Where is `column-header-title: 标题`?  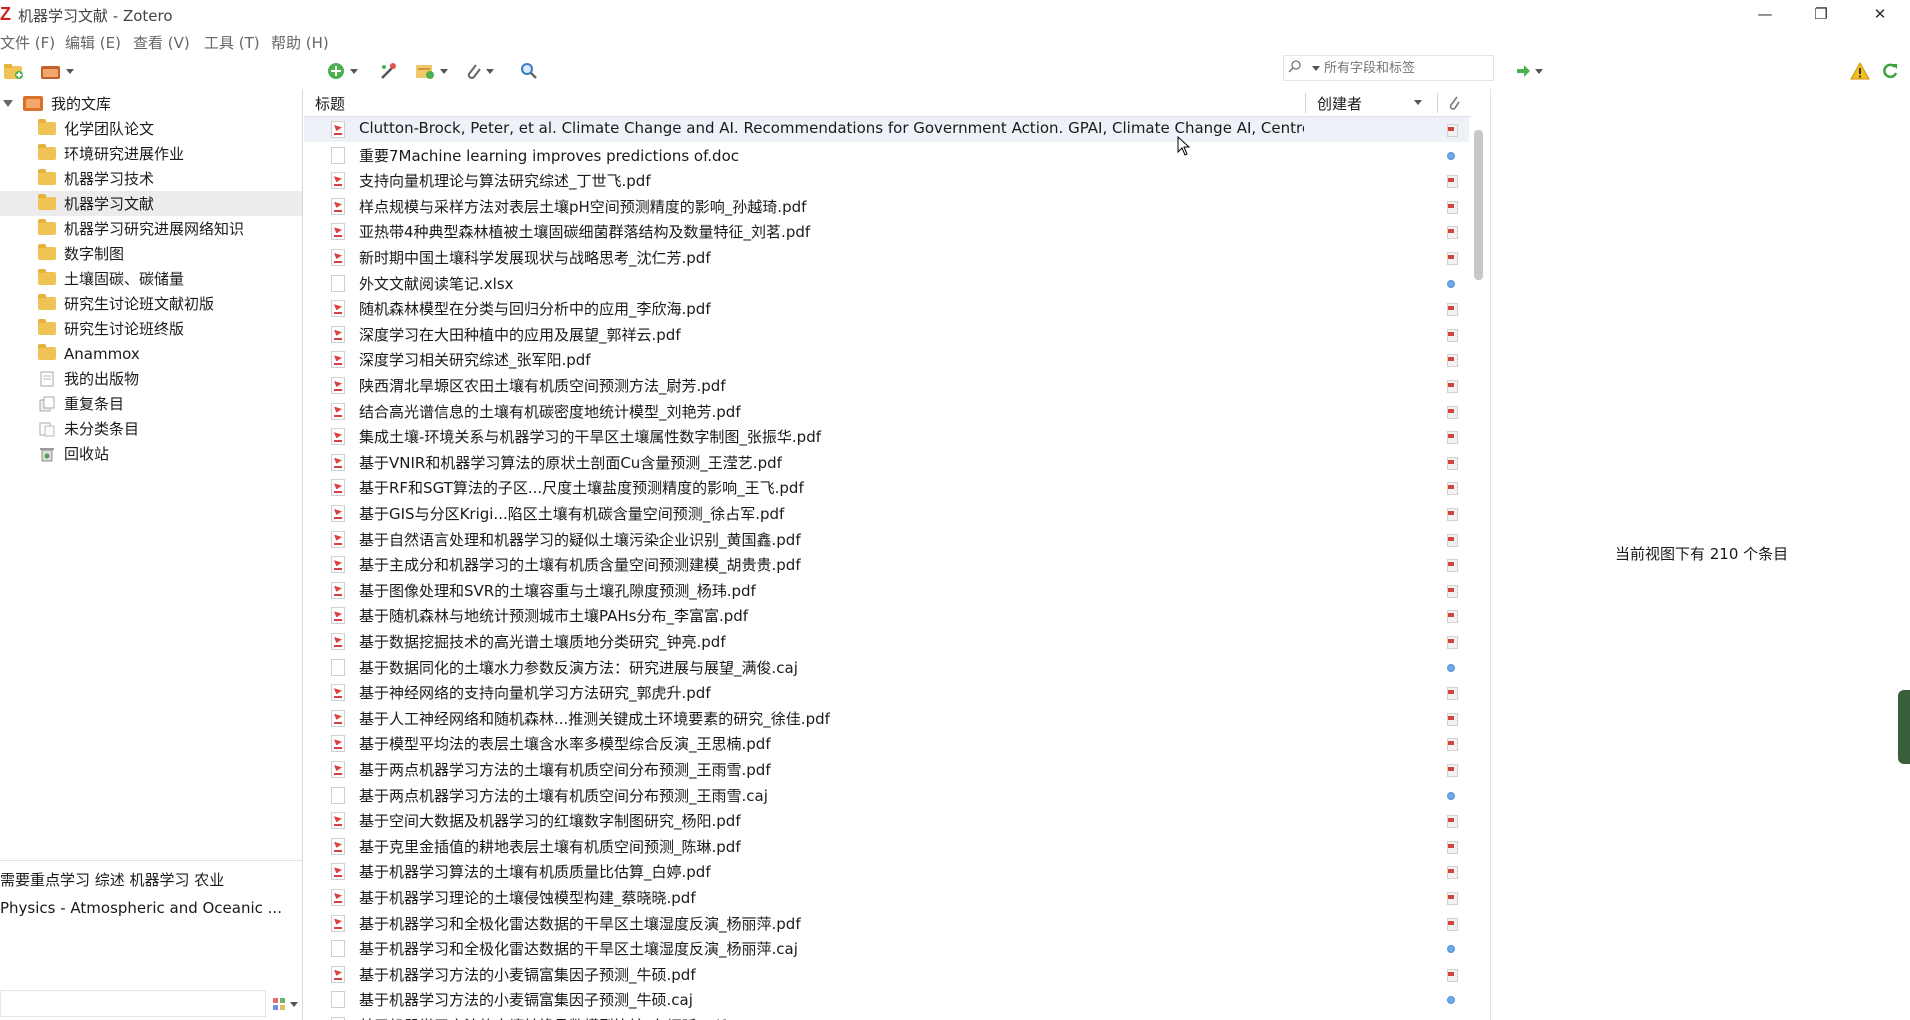
column-header-title: 标题 is located at coordinates (330, 103).